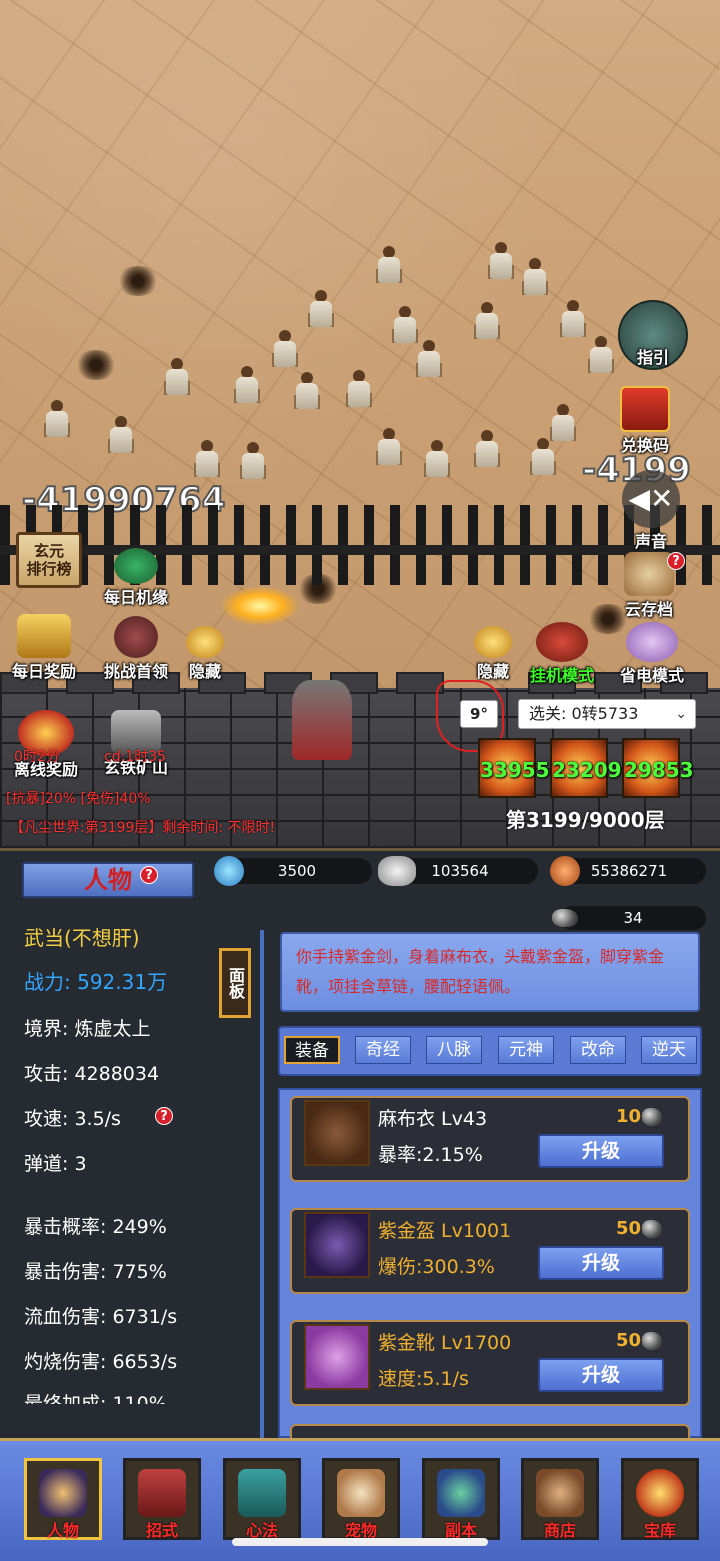 The width and height of the screenshot is (720, 1561). What do you see at coordinates (565, 871) in the screenshot?
I see `gold-coin-icon` at bounding box center [565, 871].